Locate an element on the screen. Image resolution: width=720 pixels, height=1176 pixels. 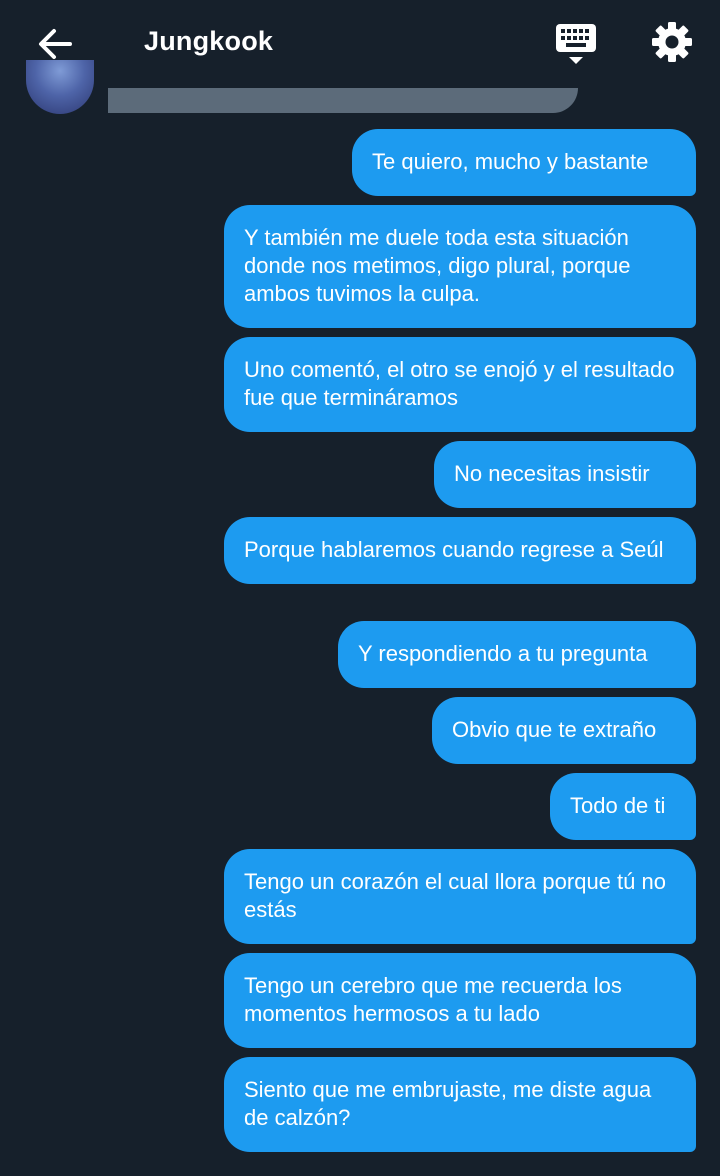
sent-message-bubble: Todo de ti is located at coordinates (623, 806).